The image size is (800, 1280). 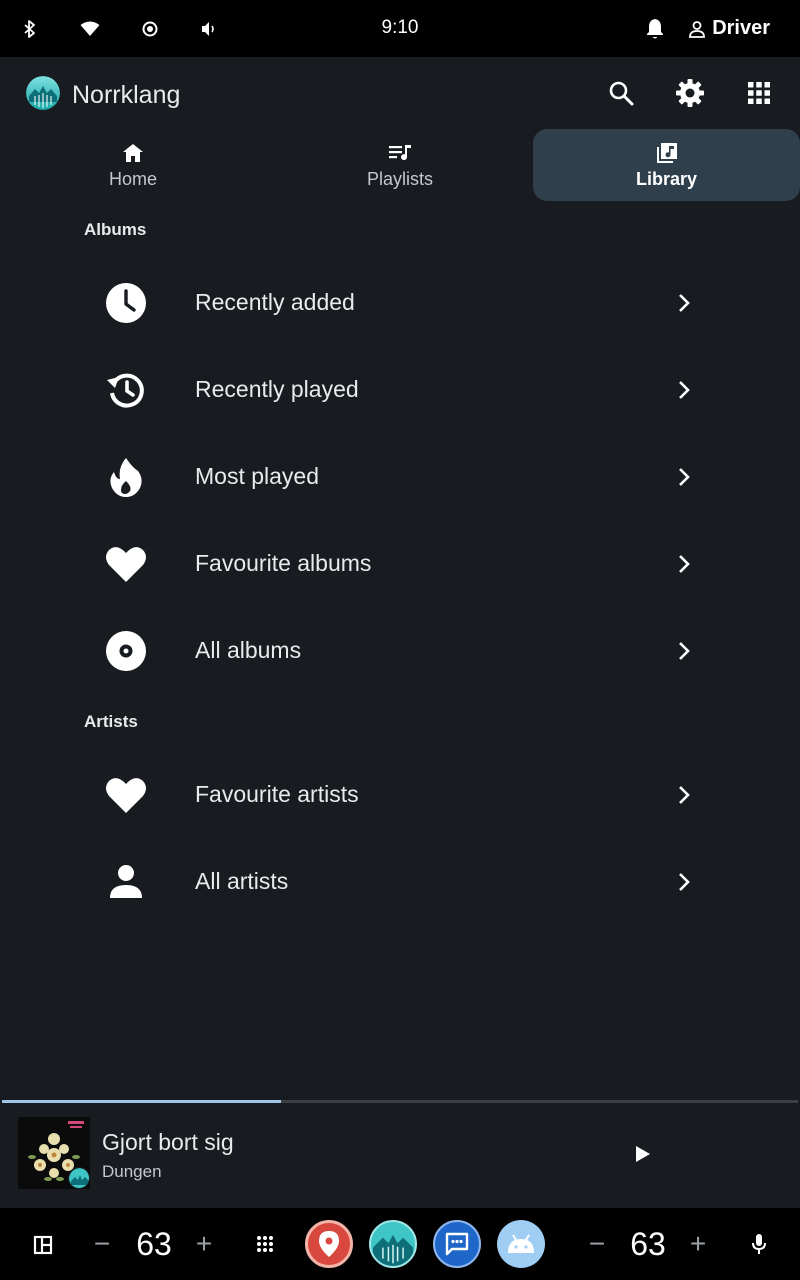 I want to click on left-temperature: 63, so click(x=154, y=1243).